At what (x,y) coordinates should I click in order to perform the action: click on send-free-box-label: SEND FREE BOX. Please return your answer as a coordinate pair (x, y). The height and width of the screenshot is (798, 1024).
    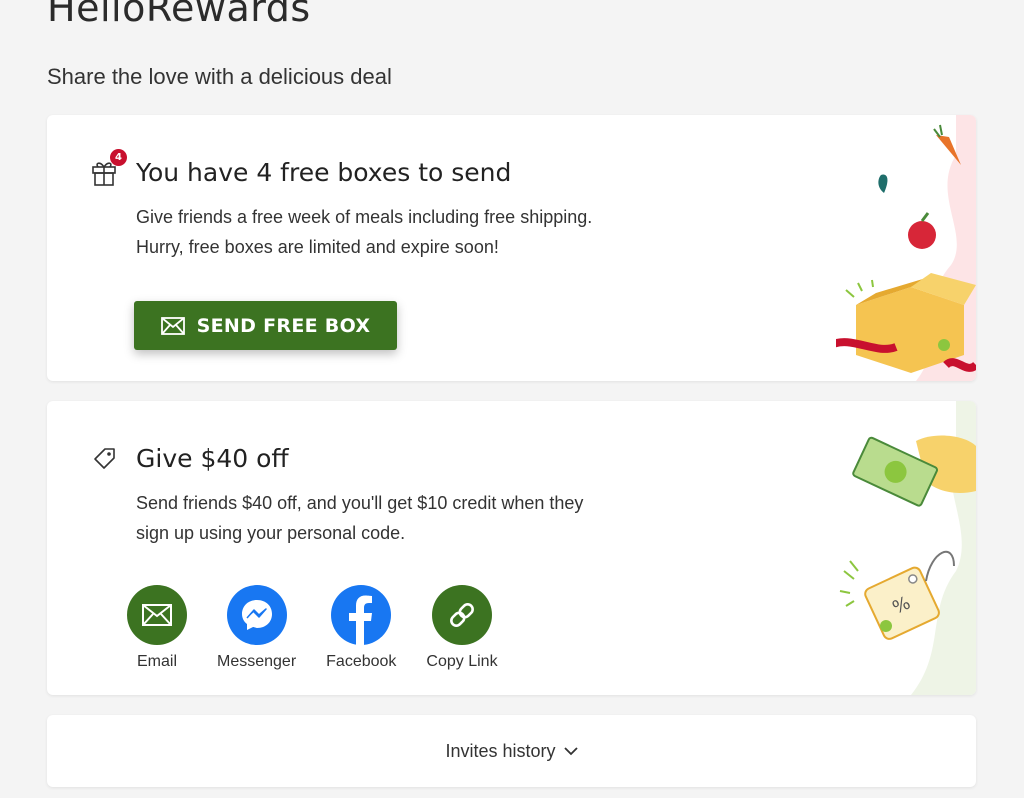
    Looking at the image, I should click on (283, 325).